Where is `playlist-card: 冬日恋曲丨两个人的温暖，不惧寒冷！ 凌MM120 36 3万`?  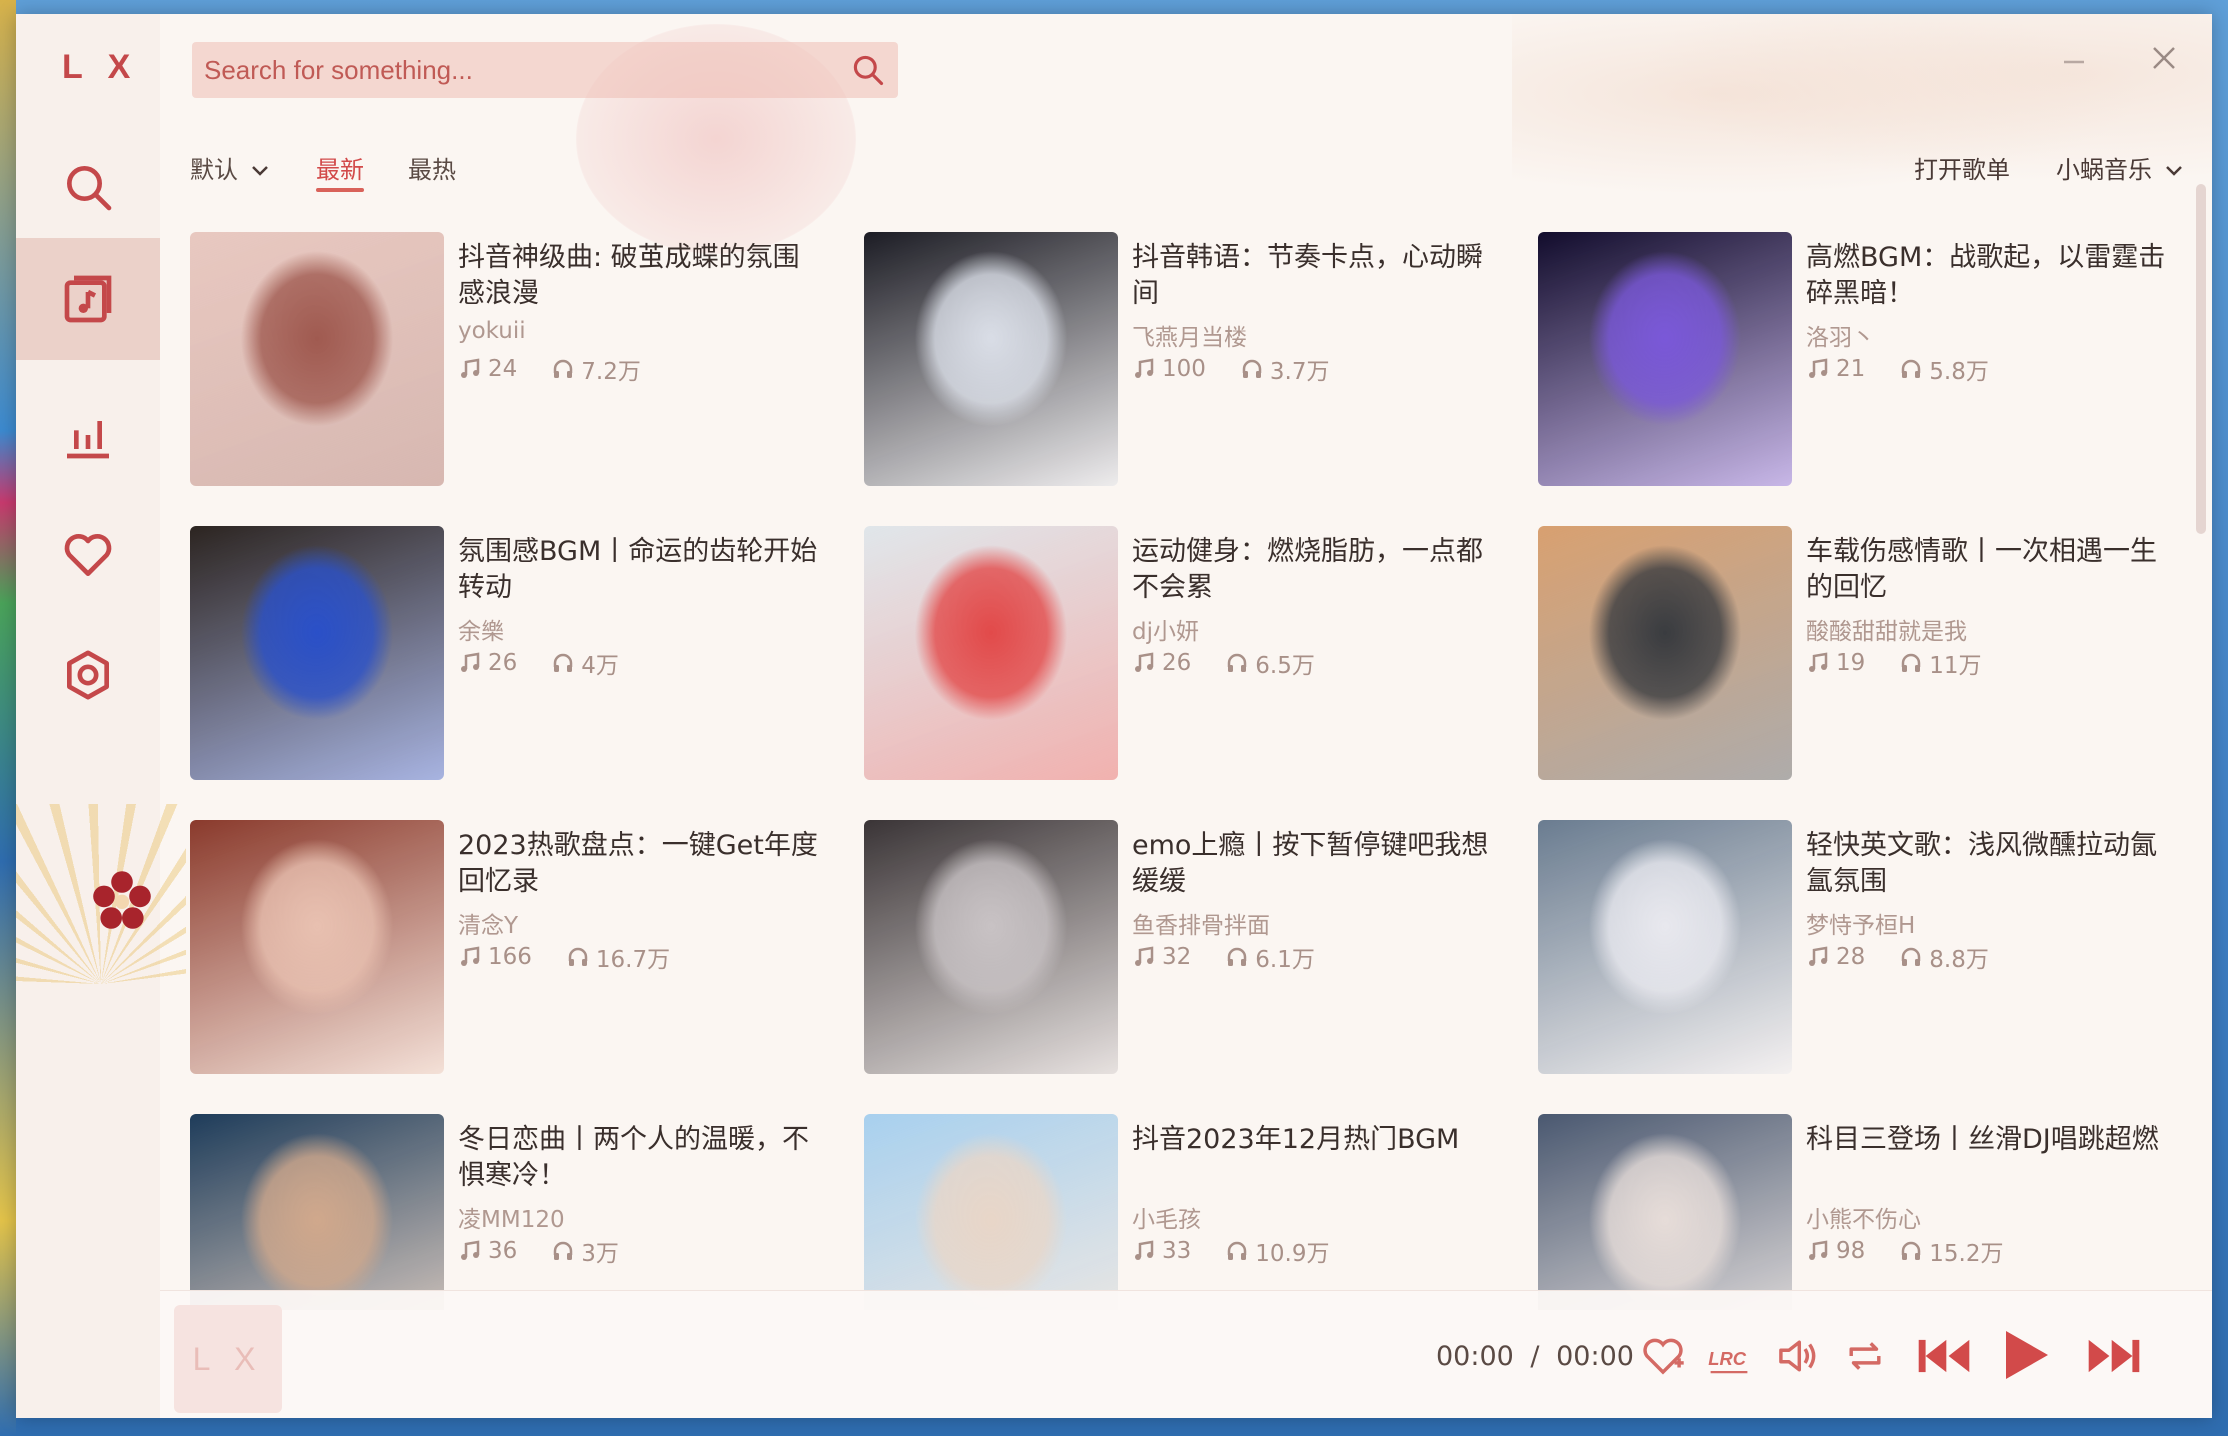 playlist-card: 冬日恋曲丨两个人的温暖，不惧寒冷！ 凌MM120 36 3万 is located at coordinates (510, 1212).